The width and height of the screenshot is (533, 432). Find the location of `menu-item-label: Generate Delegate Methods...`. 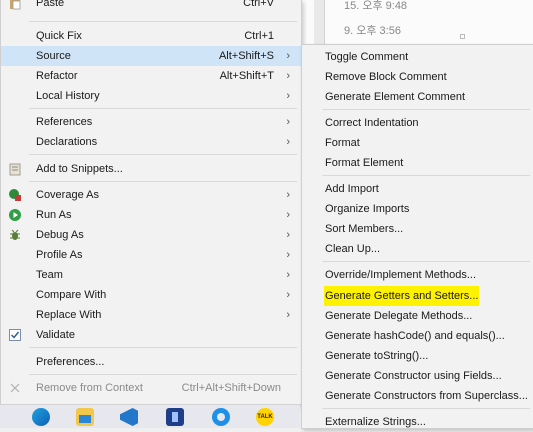

menu-item-label: Generate Delegate Methods... is located at coordinates (399, 316).